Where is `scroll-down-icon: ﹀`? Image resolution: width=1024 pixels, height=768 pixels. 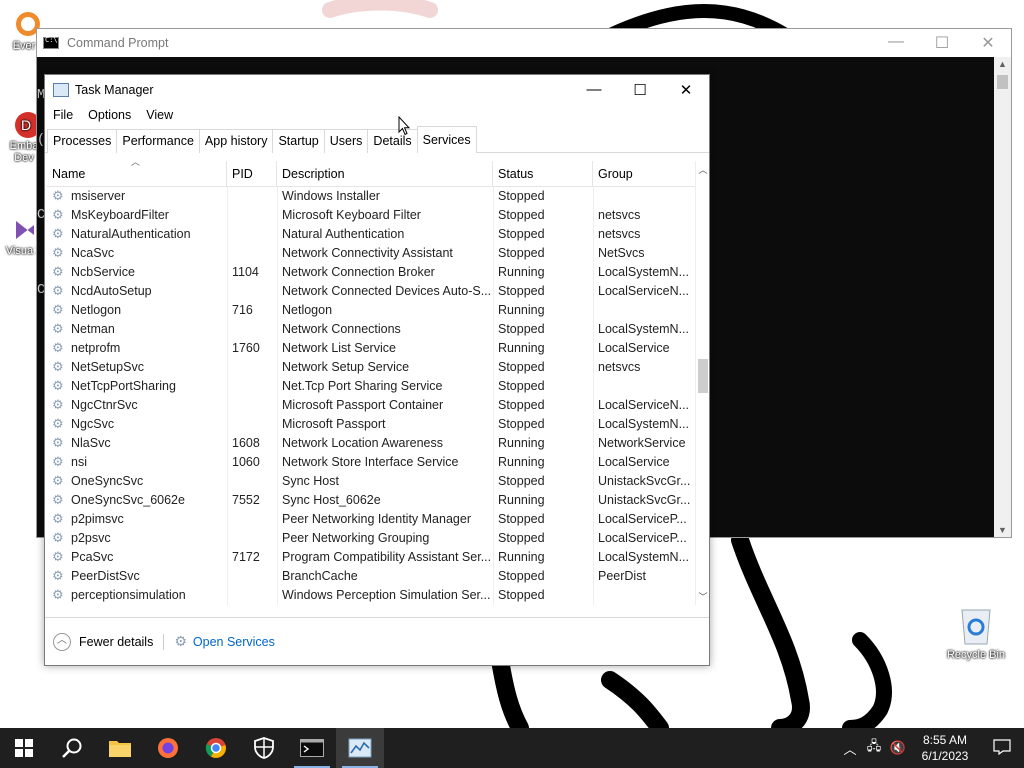 scroll-down-icon: ﹀ is located at coordinates (703, 596).